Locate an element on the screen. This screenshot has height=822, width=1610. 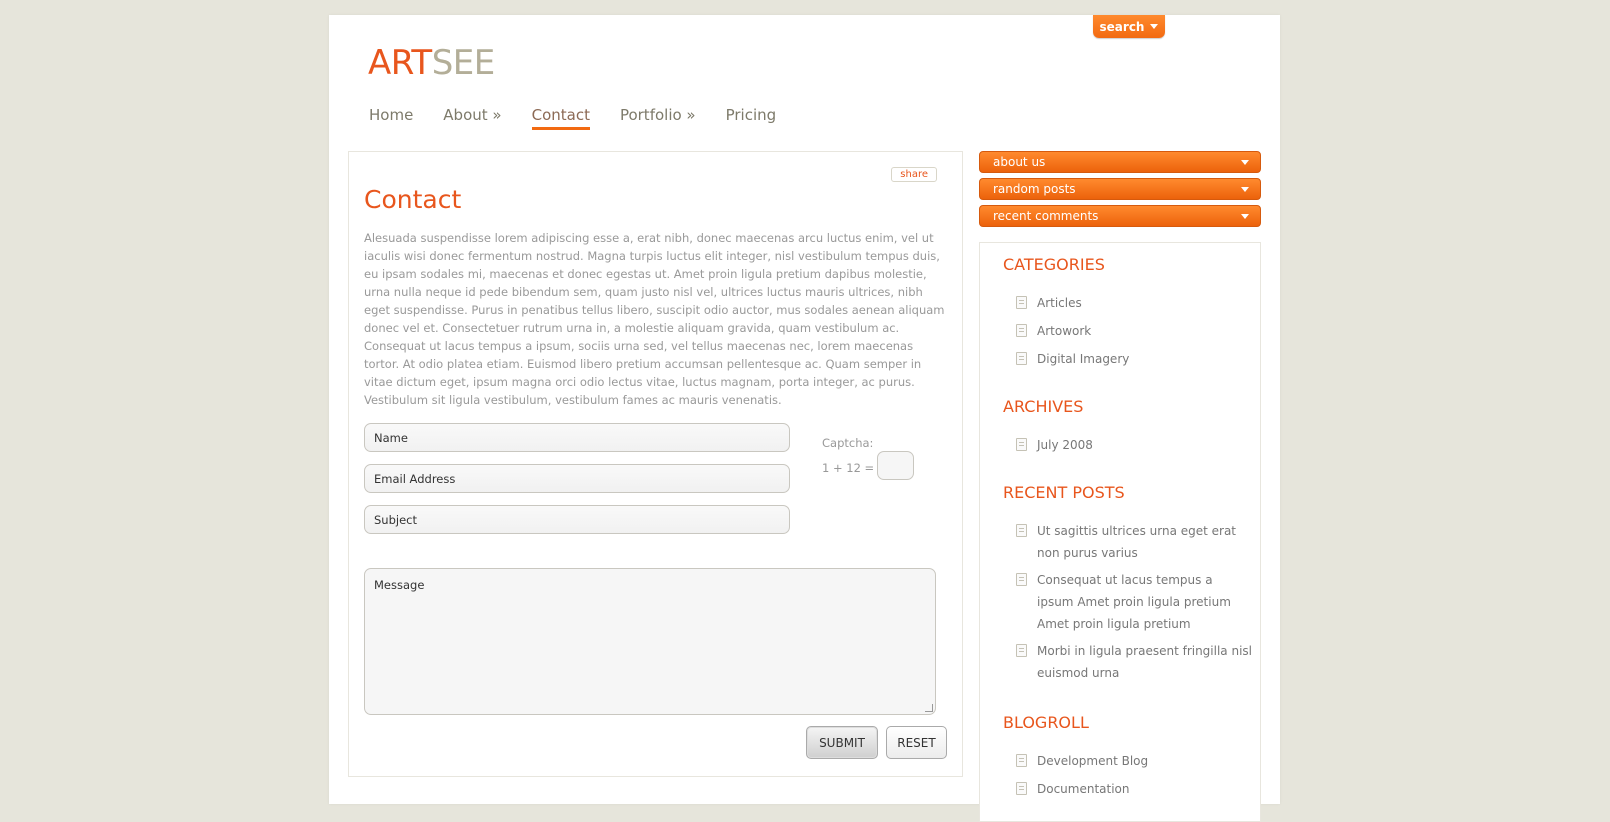
widget-about-us: about us is located at coordinates (1120, 162).